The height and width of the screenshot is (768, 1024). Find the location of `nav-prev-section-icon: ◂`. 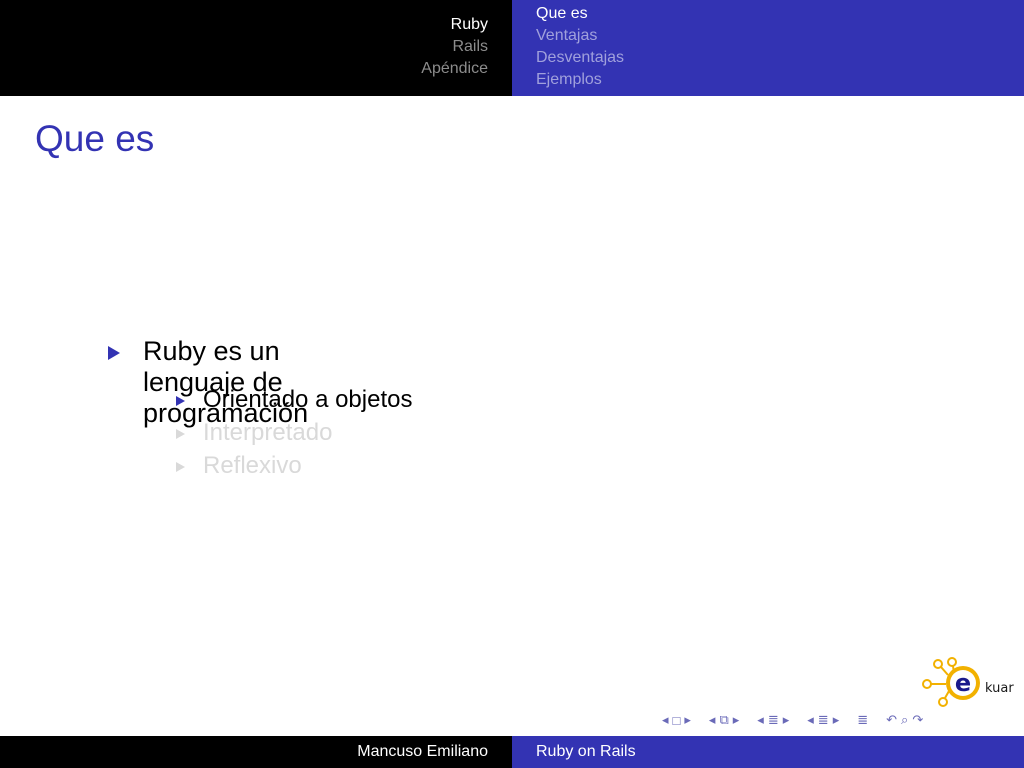

nav-prev-section-icon: ◂ is located at coordinates (810, 720).